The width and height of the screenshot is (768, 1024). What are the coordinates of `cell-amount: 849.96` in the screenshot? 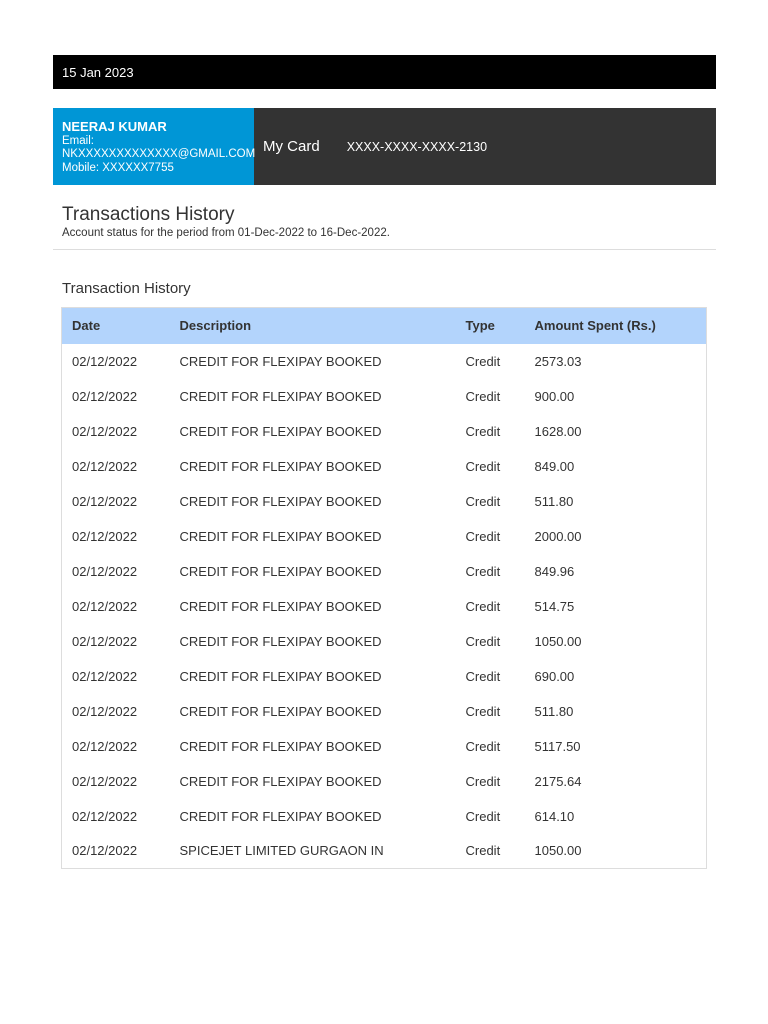 It's located at (554, 571).